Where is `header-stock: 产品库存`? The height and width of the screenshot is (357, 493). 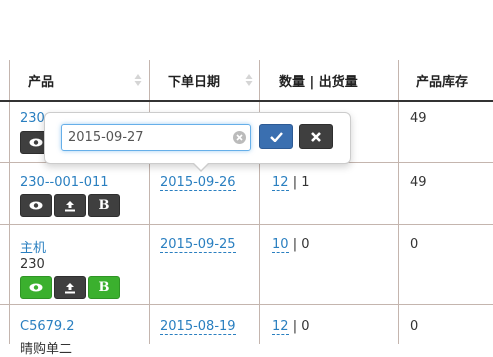
header-stock: 产品库存 is located at coordinates (442, 80).